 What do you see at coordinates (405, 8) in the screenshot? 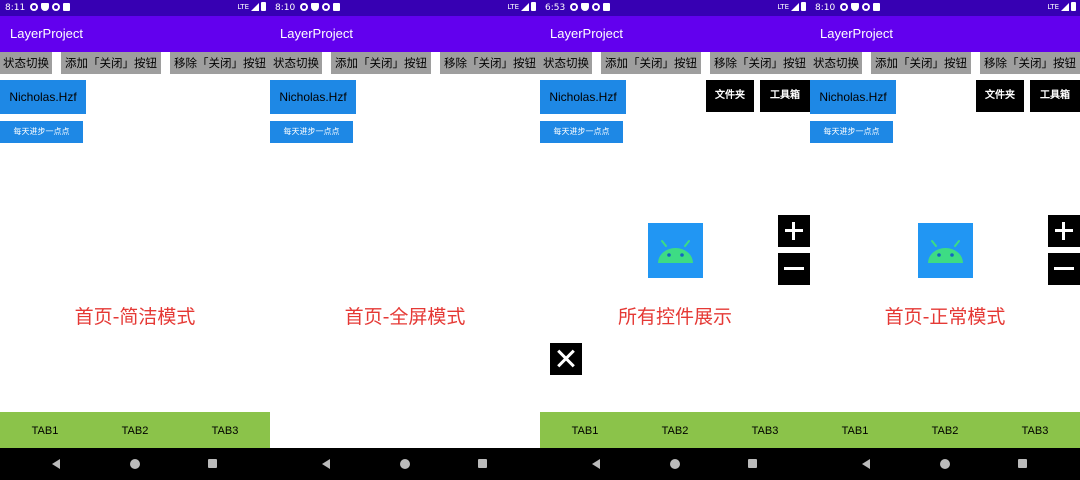
I see `status-bar: 8:10 LTE` at bounding box center [405, 8].